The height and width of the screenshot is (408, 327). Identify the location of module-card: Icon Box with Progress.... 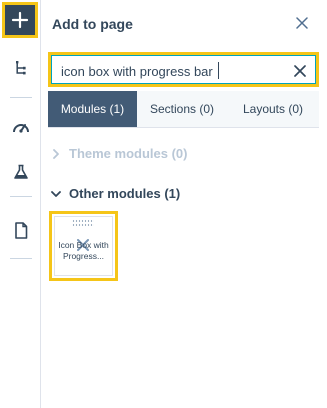
(83, 246).